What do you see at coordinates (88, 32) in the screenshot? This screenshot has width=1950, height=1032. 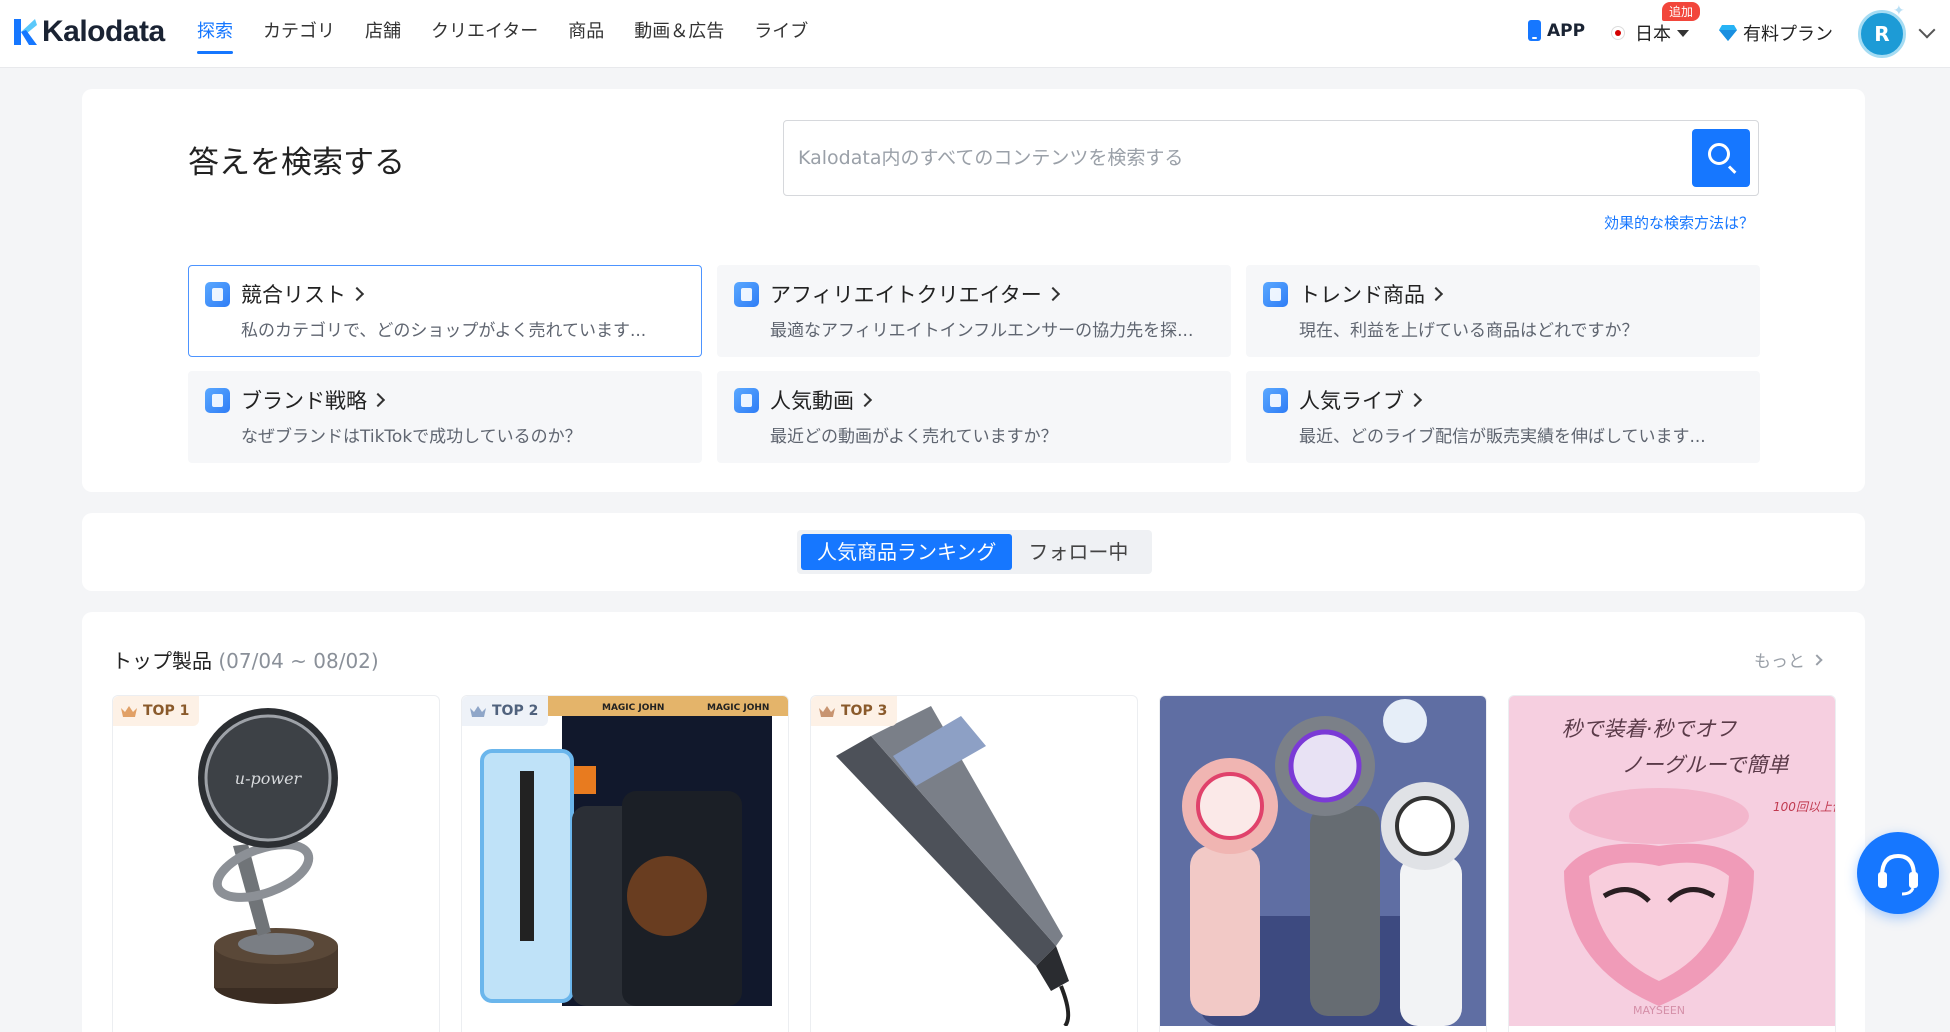 I see `kalodata-logo: Kalodata` at bounding box center [88, 32].